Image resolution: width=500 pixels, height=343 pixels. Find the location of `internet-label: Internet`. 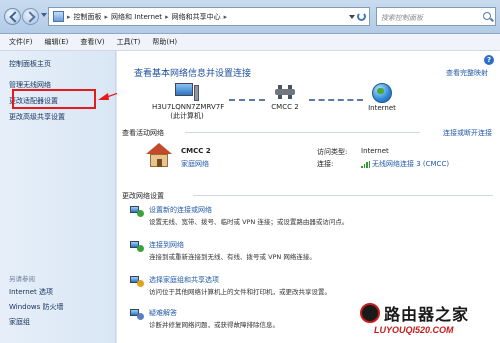

internet-label: Internet is located at coordinates (382, 108).